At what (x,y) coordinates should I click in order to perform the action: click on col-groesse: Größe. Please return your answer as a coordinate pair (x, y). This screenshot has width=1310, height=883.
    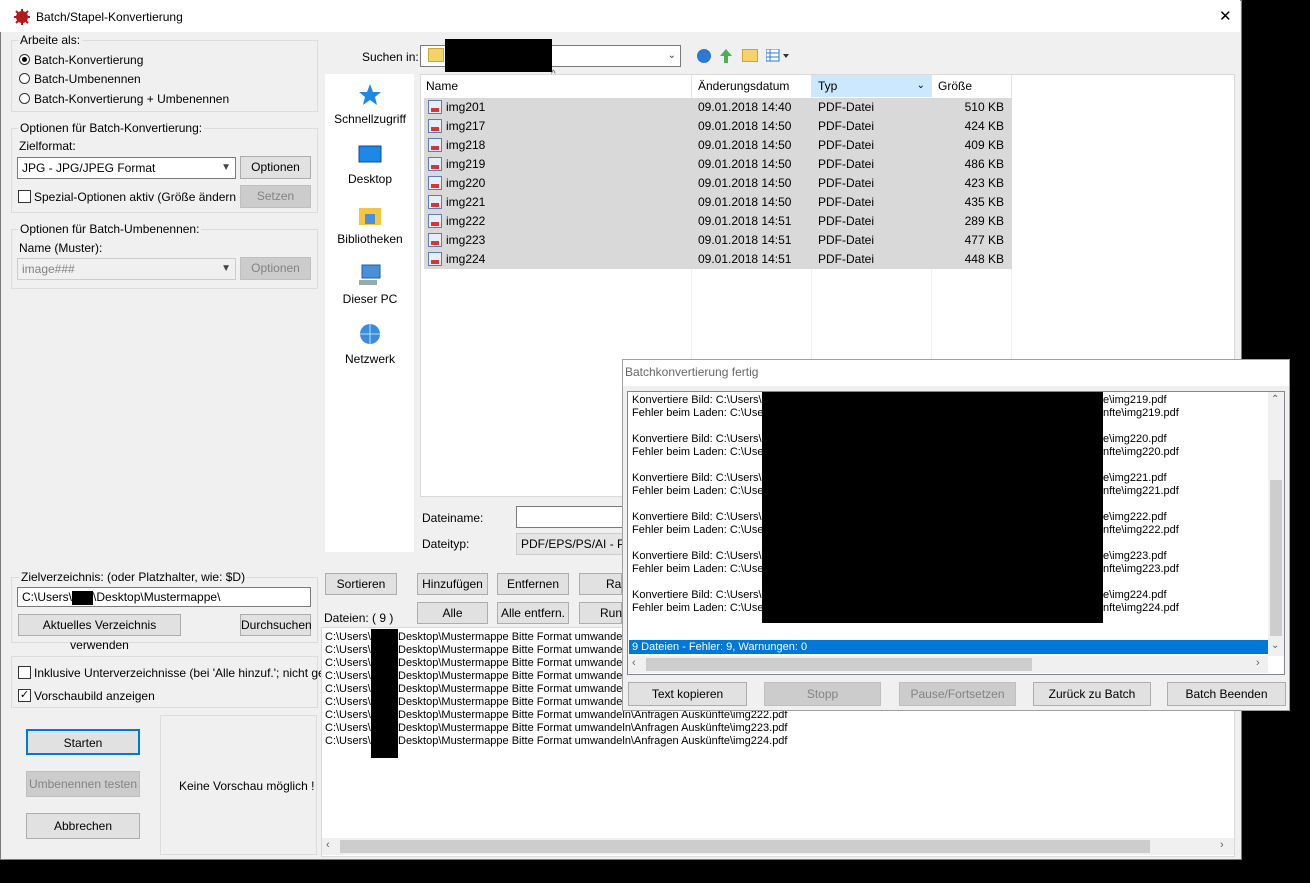
    Looking at the image, I should click on (972, 86).